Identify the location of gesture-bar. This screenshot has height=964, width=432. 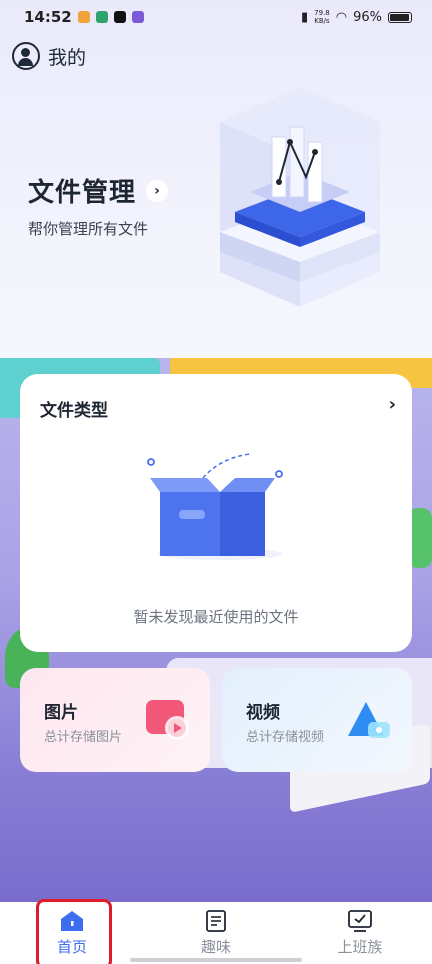
(216, 960).